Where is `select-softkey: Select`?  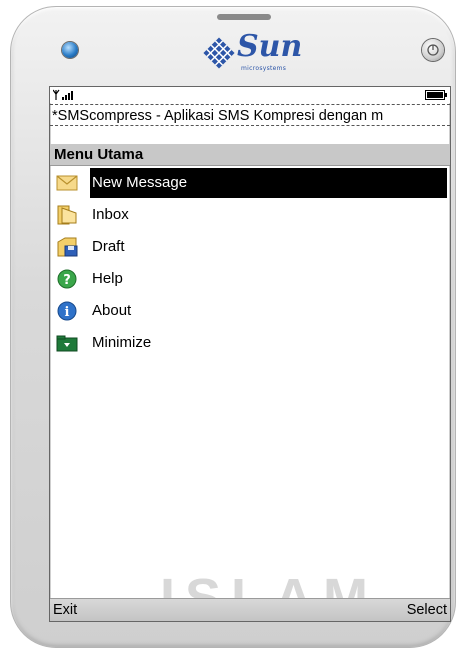 select-softkey: Select is located at coordinates (427, 610).